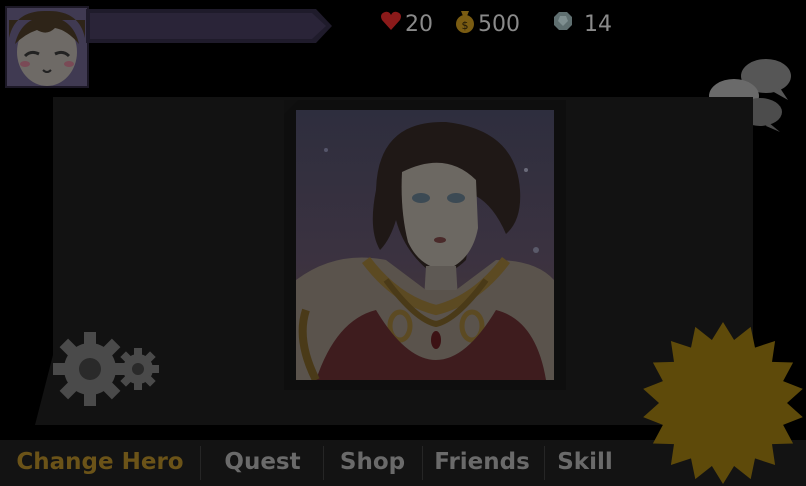 Image resolution: width=806 pixels, height=486 pixels. What do you see at coordinates (723, 403) in the screenshot?
I see `action-starburst-button` at bounding box center [723, 403].